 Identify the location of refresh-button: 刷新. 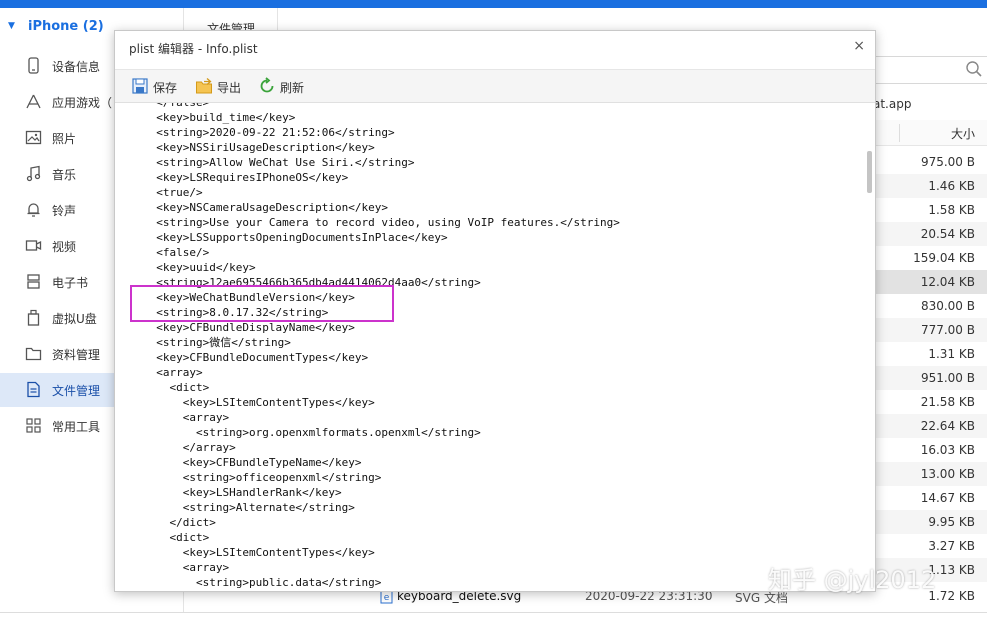
(284, 86).